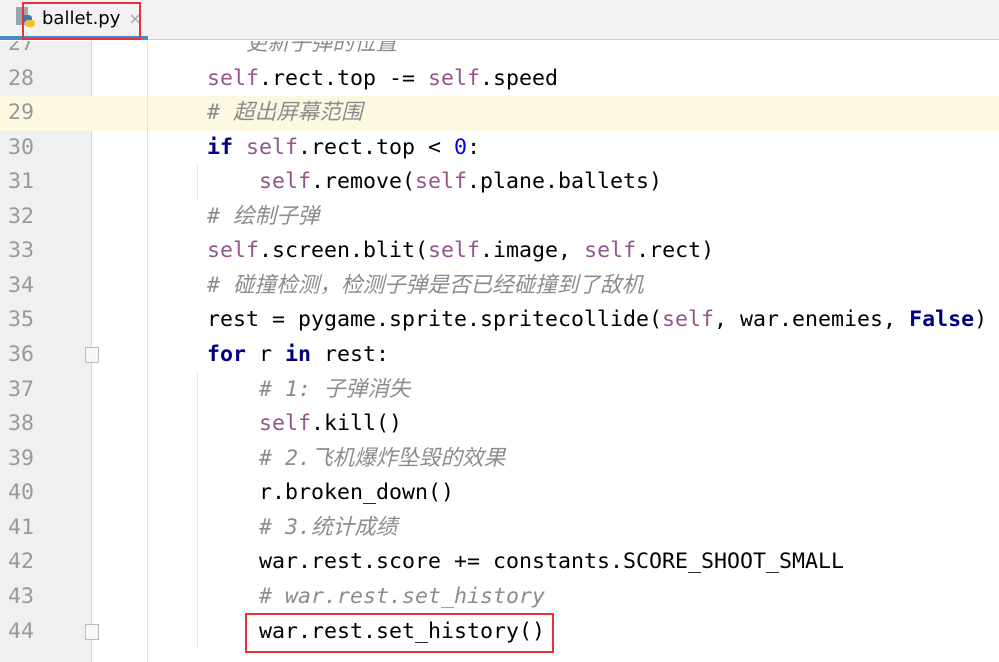 The height and width of the screenshot is (662, 999). Describe the element at coordinates (499, 493) in the screenshot. I see `code-line: 40 r.broken_down()` at that location.